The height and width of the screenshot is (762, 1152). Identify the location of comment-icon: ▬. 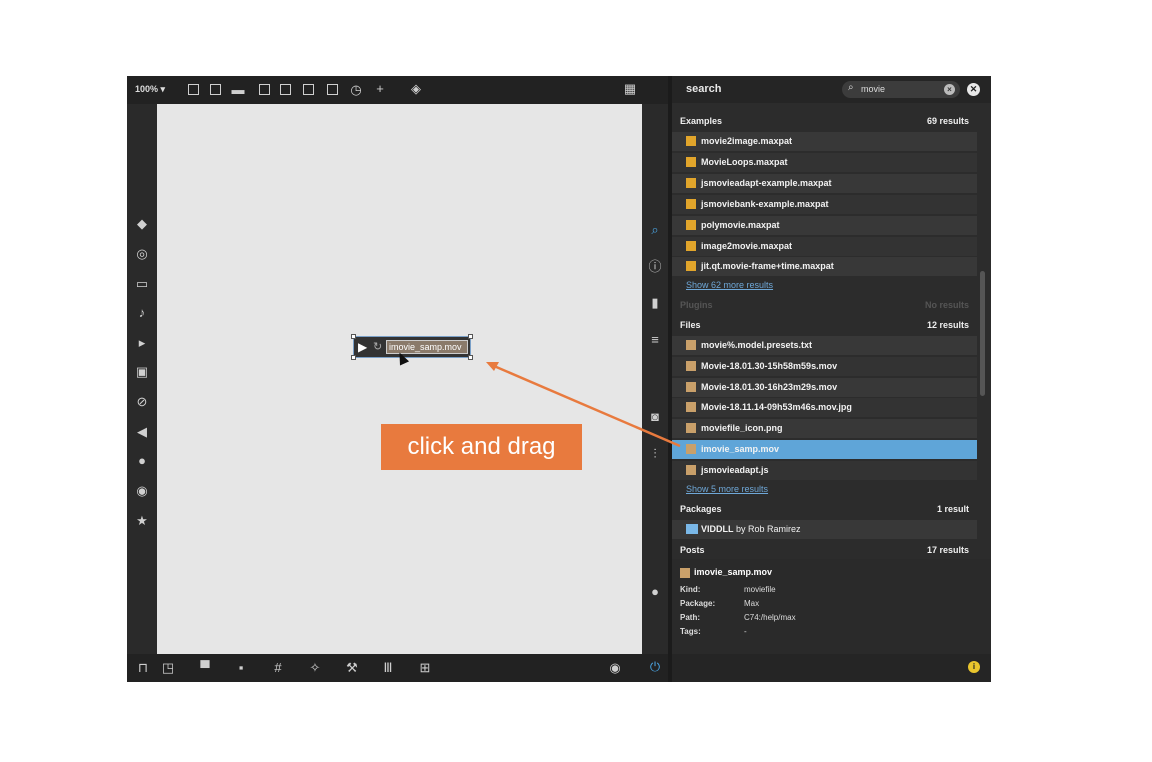
(238, 90).